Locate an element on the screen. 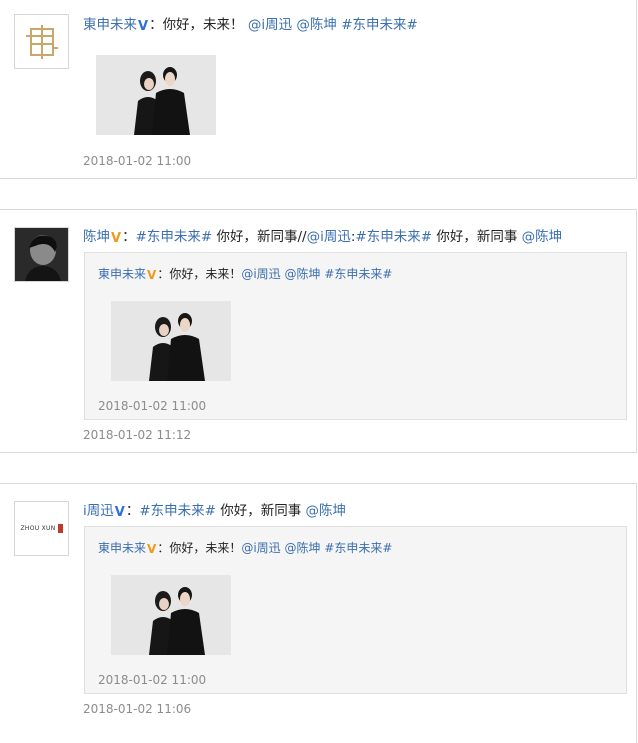 This screenshot has height=743, width=638. zhou-xun-logo-icon: ZHOU XUN is located at coordinates (41, 528).